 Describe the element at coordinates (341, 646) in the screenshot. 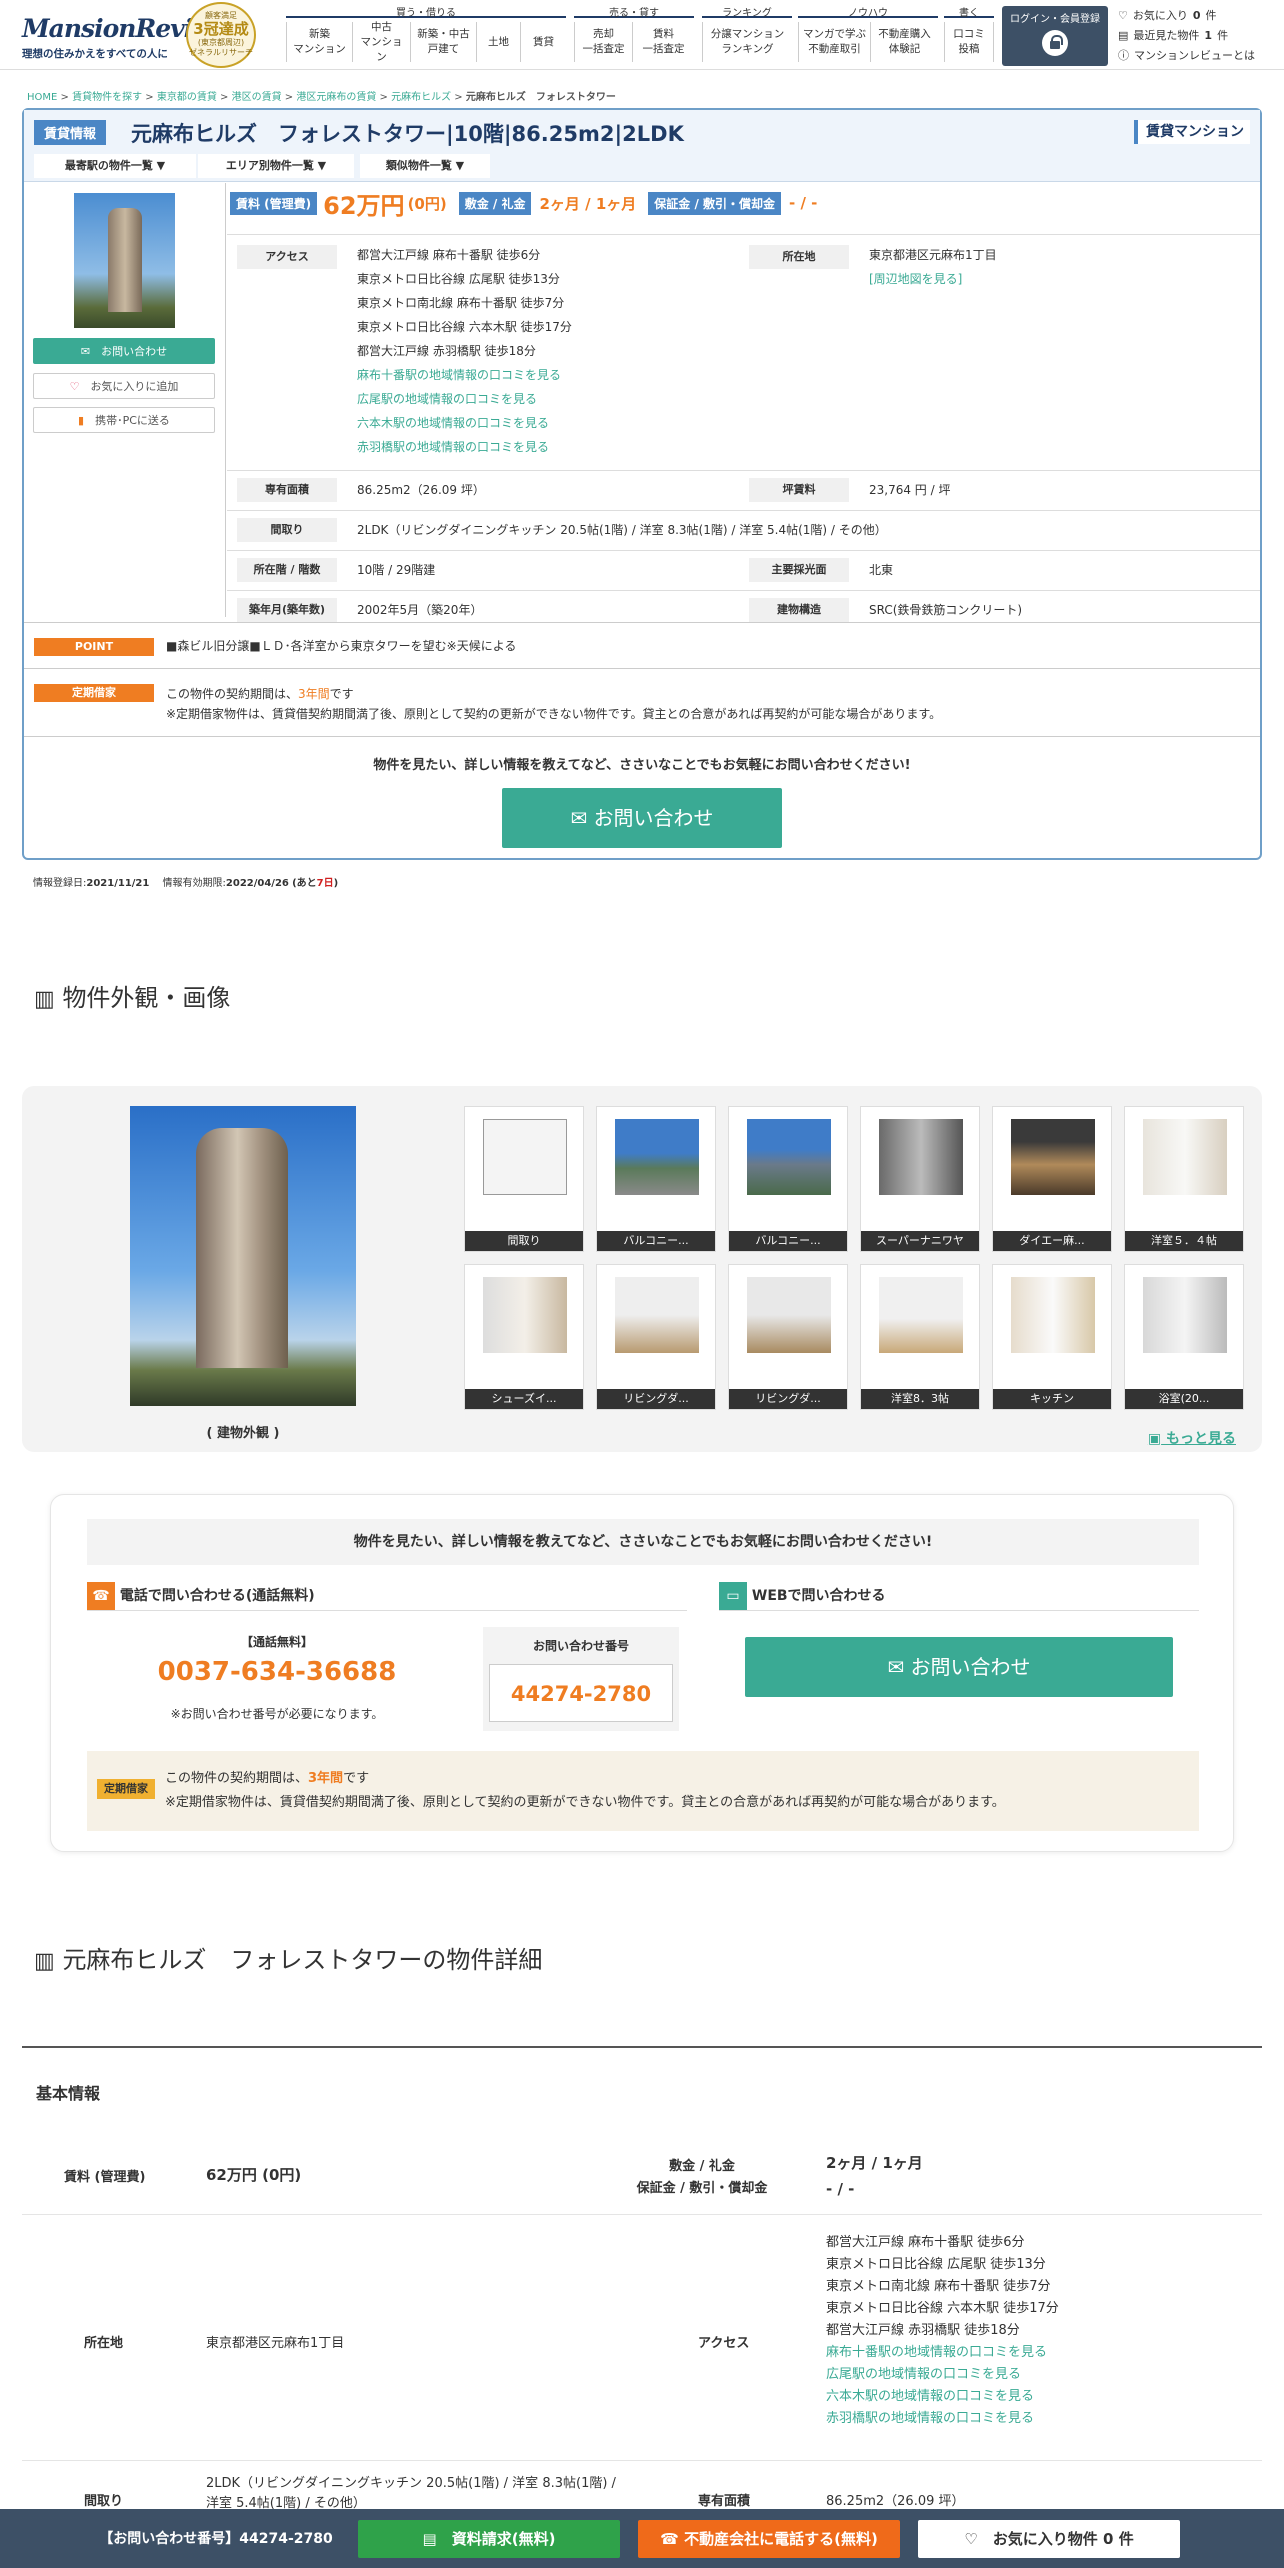

I see `point-text: ■森ビル旧分譲■ＬＤ･各洋室から東京タワーを望む※天候による` at that location.